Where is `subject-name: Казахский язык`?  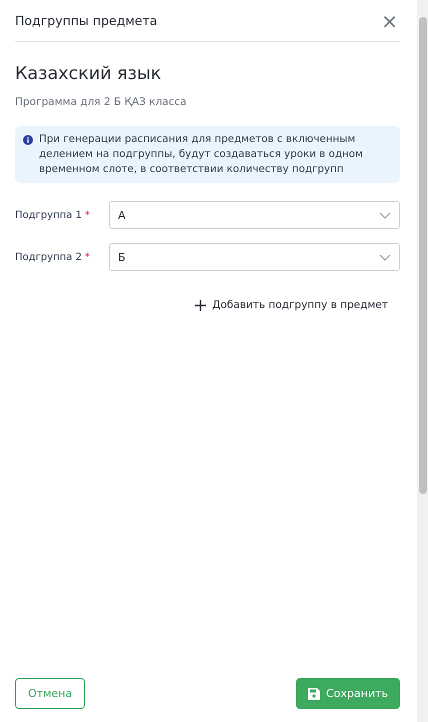 subject-name: Казахский язык is located at coordinates (88, 74).